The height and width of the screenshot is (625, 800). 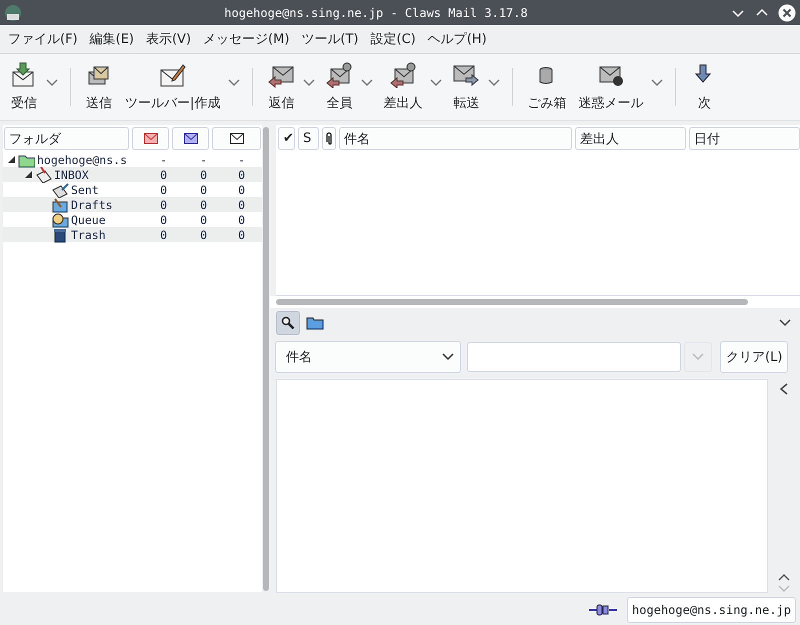 I want to click on toolbar-button: 返信, so click(x=281, y=87).